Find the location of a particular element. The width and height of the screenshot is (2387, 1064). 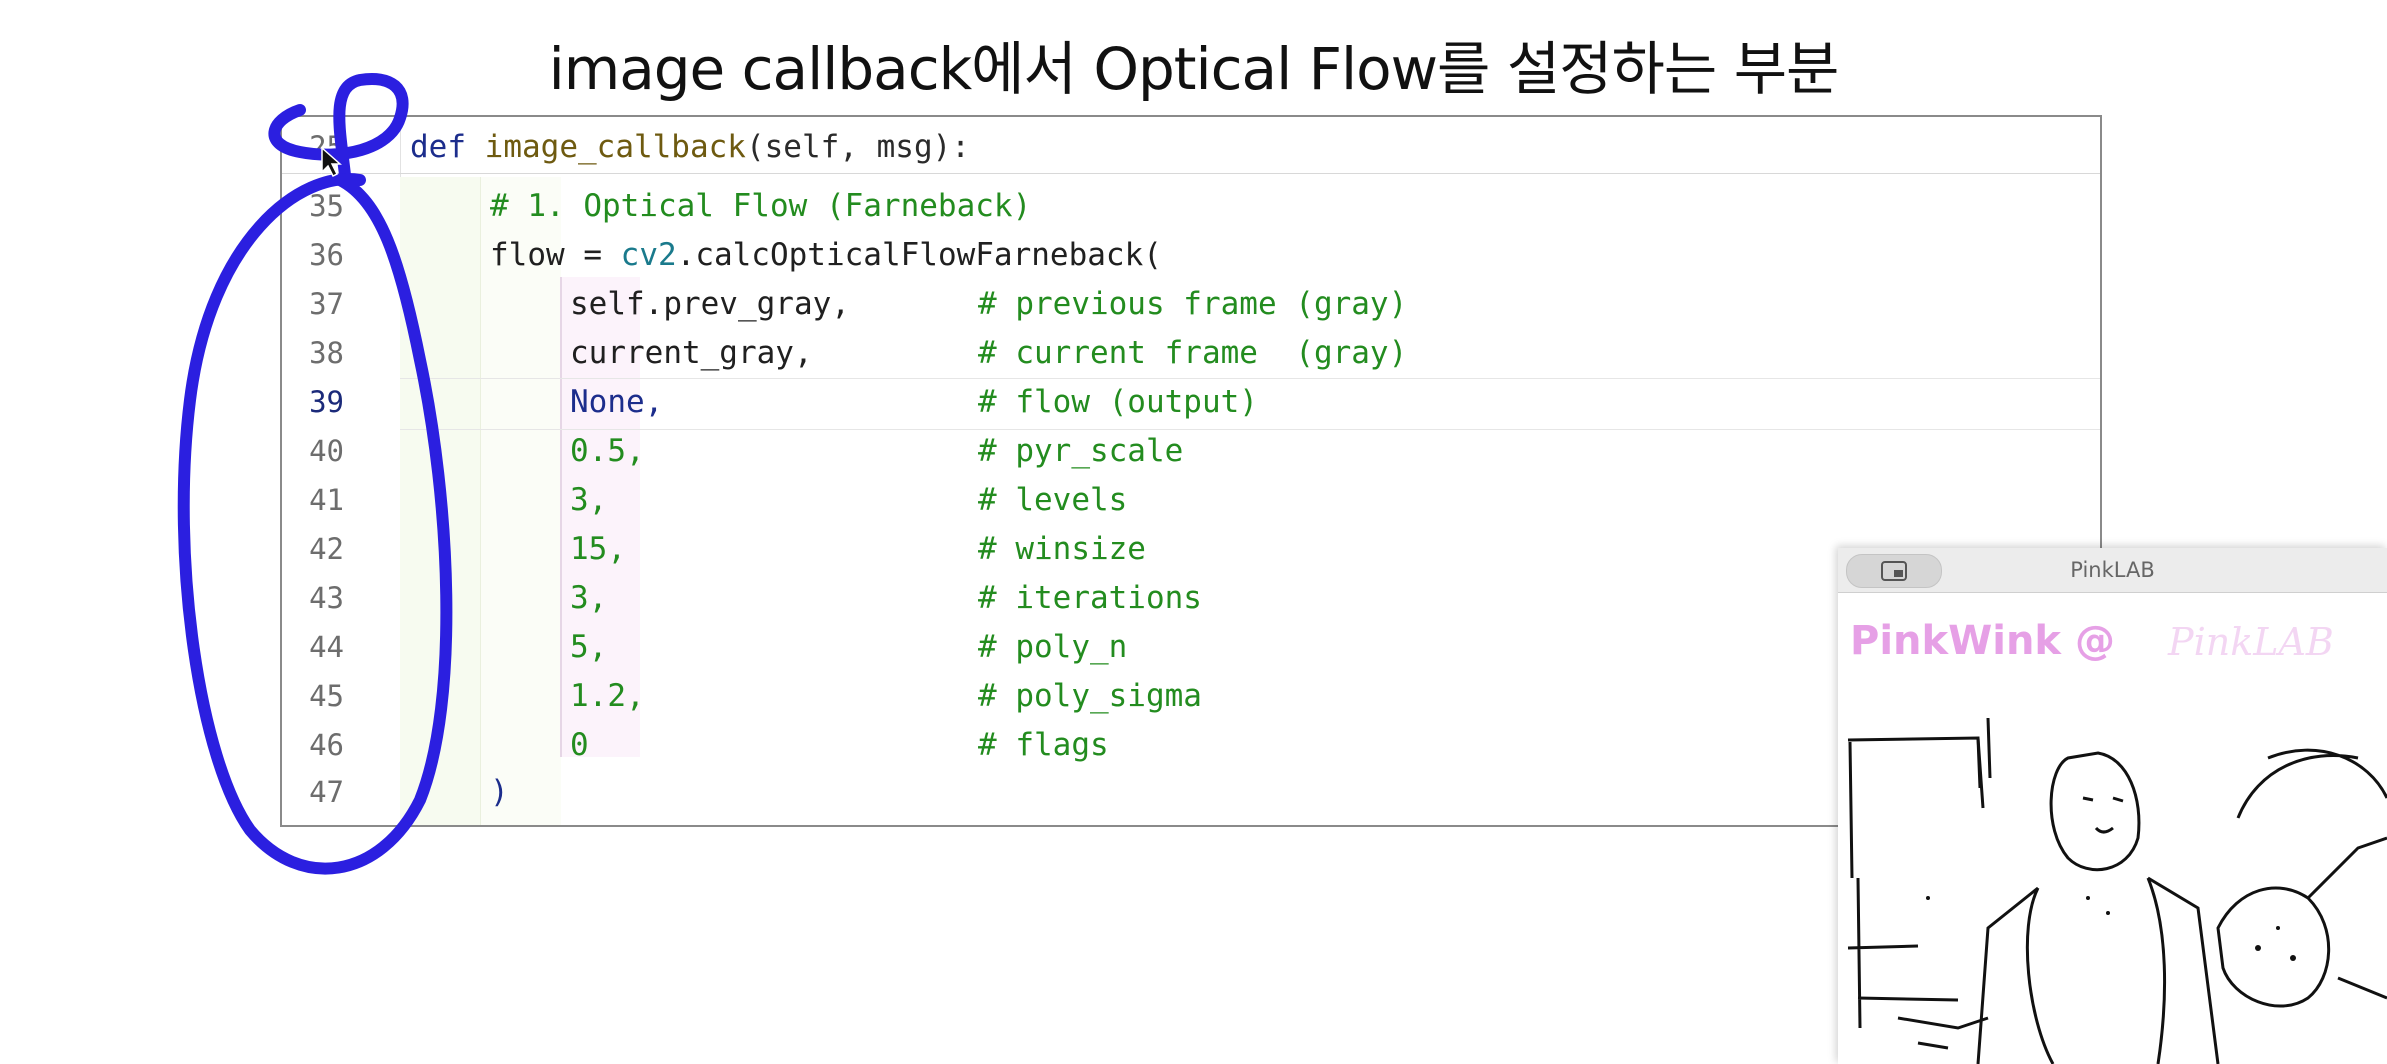

line-number: 42 is located at coordinates (326, 549).